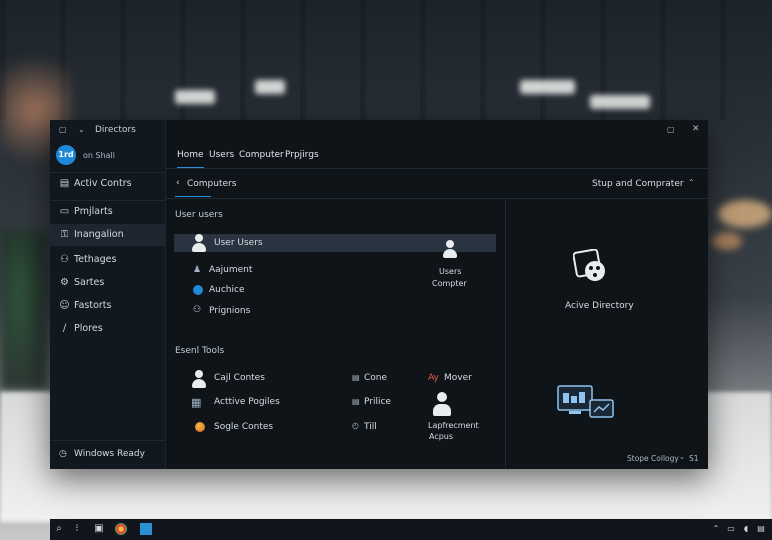  I want to click on app-icon, so click(200, 427).